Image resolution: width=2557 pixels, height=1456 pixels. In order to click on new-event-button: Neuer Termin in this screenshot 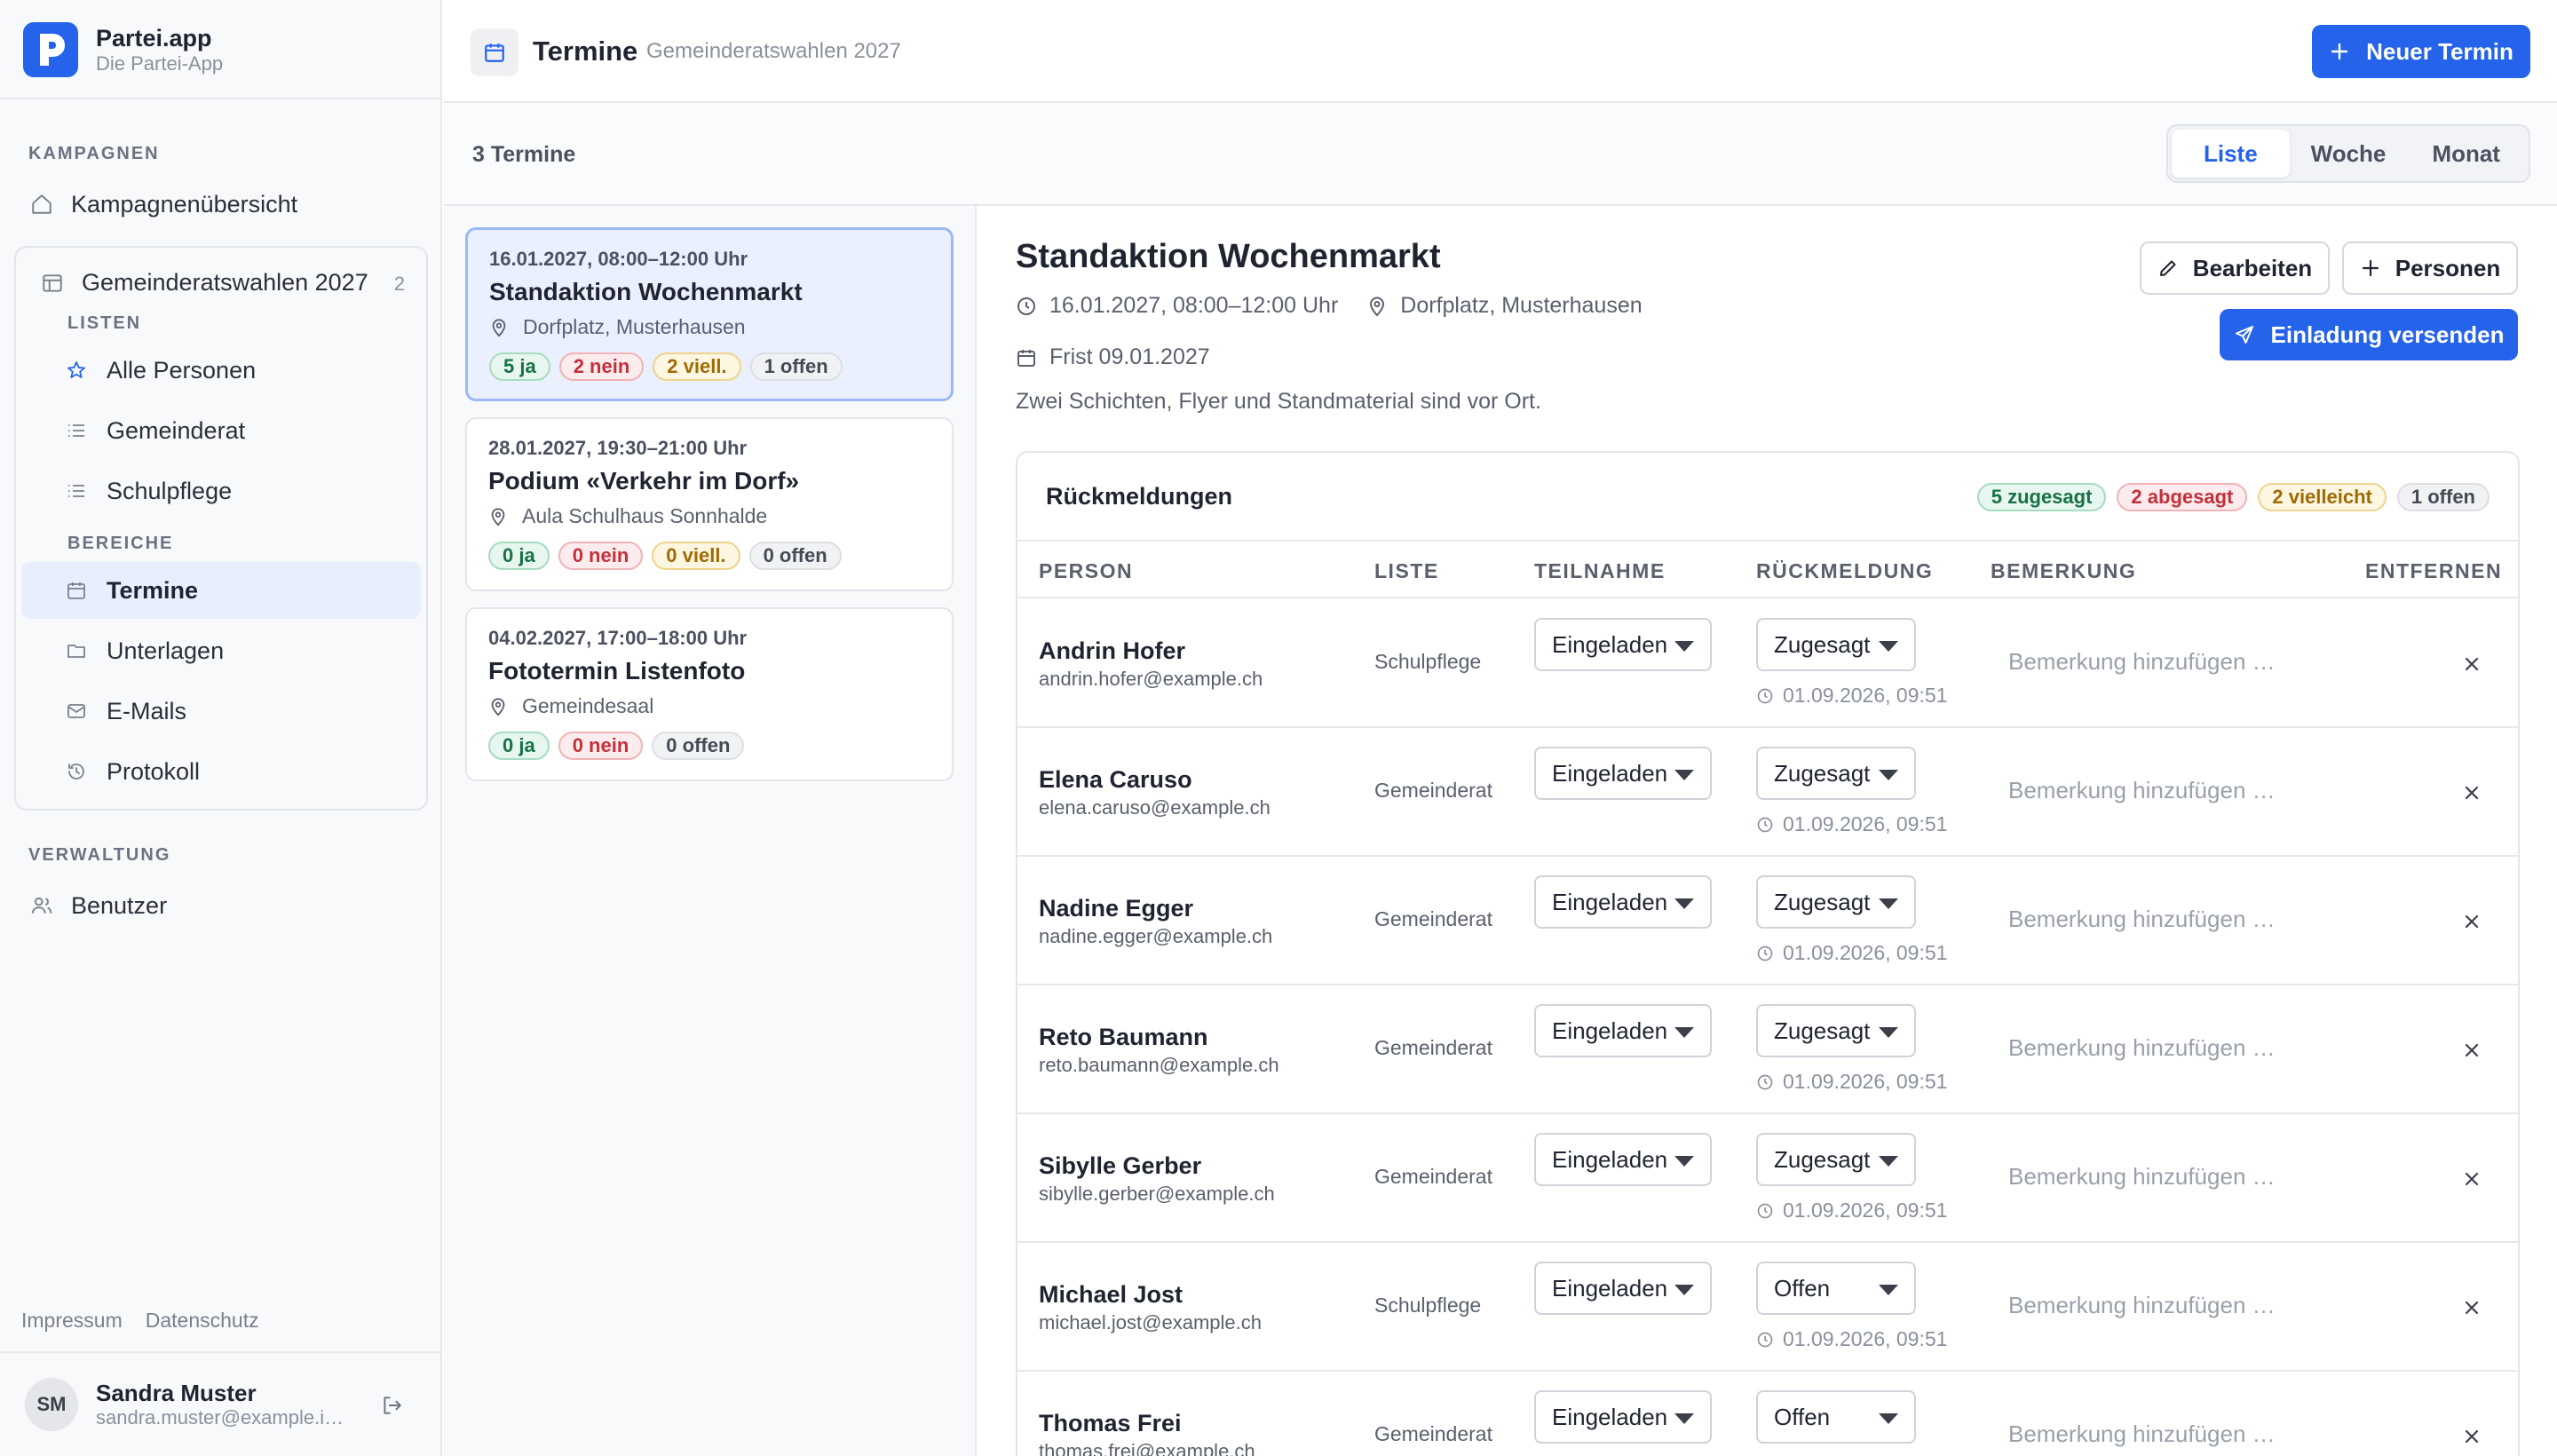, I will do `click(2421, 51)`.